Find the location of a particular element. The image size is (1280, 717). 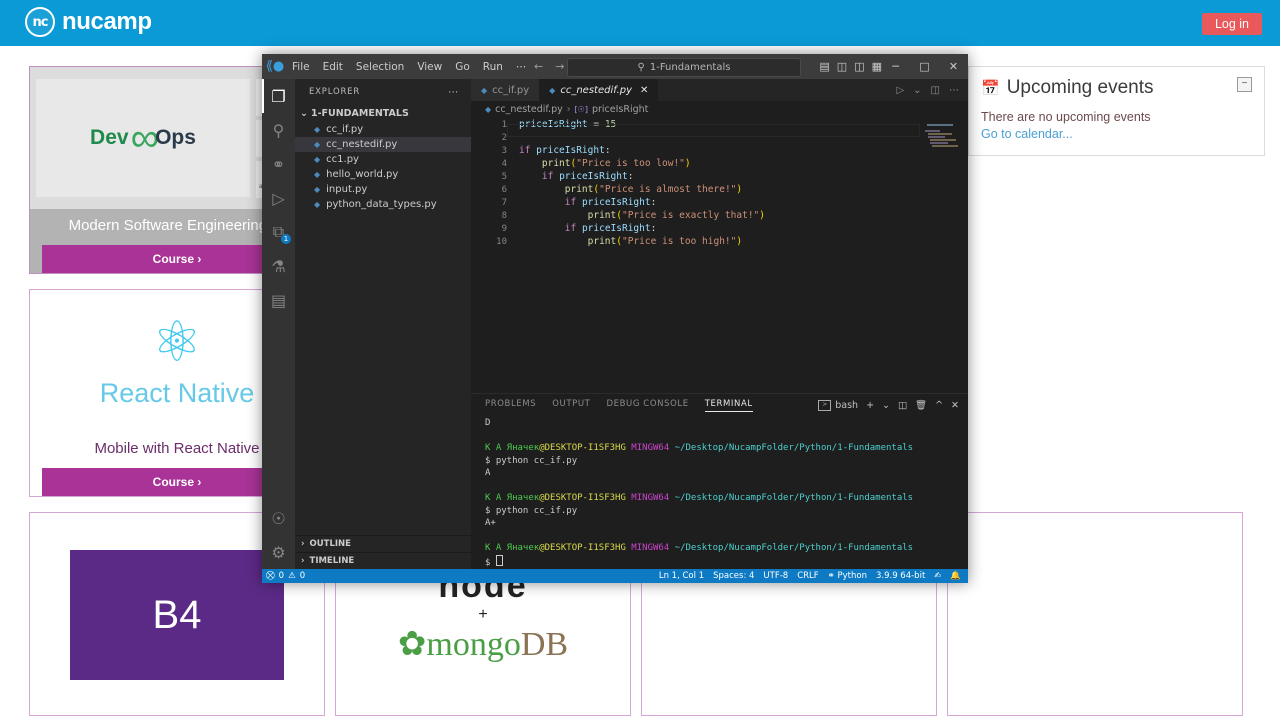

panel-tab-problems: PROBLEMS is located at coordinates (510, 405).